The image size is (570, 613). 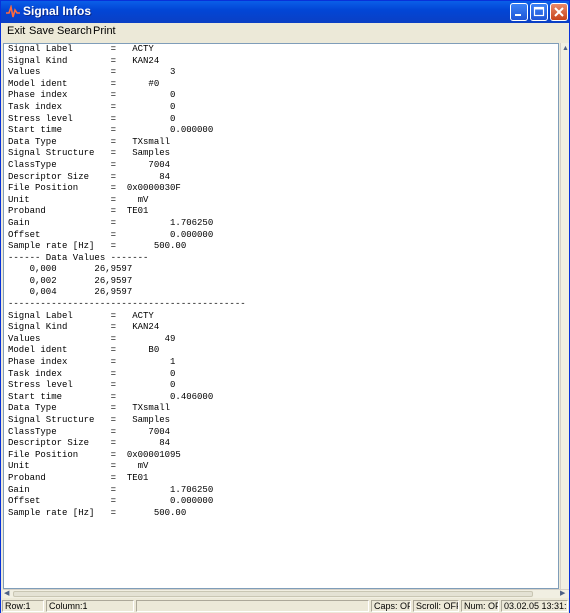 What do you see at coordinates (252, 606) in the screenshot?
I see `status-empty` at bounding box center [252, 606].